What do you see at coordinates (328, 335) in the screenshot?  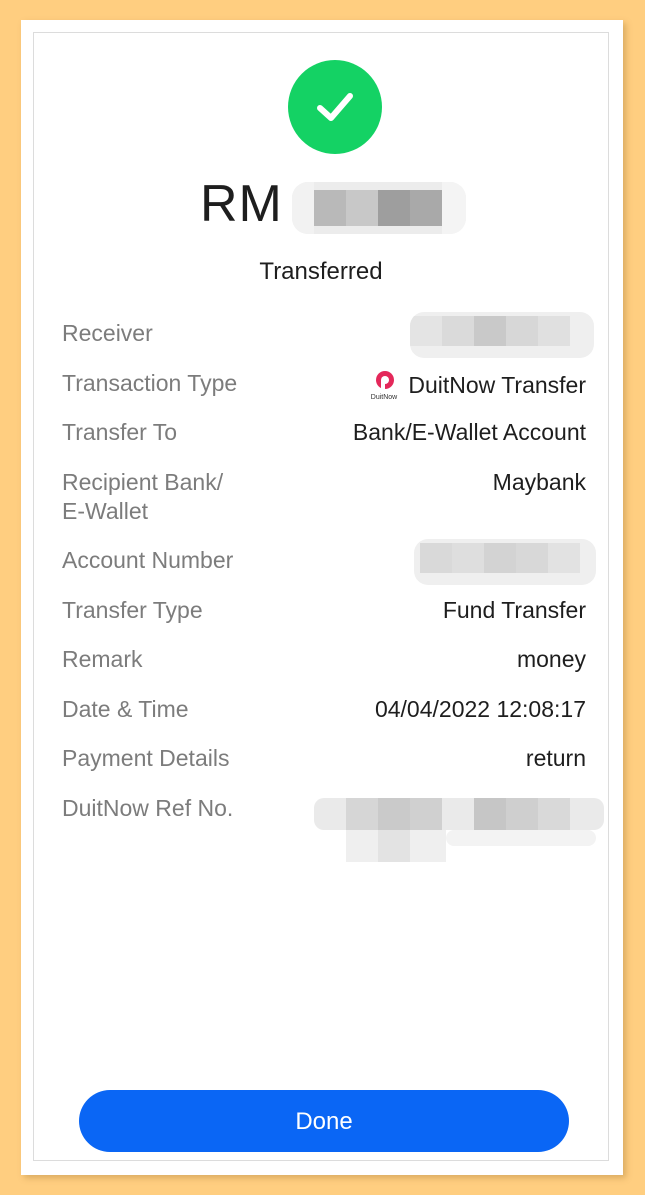 I see `row-receiver: Receiver` at bounding box center [328, 335].